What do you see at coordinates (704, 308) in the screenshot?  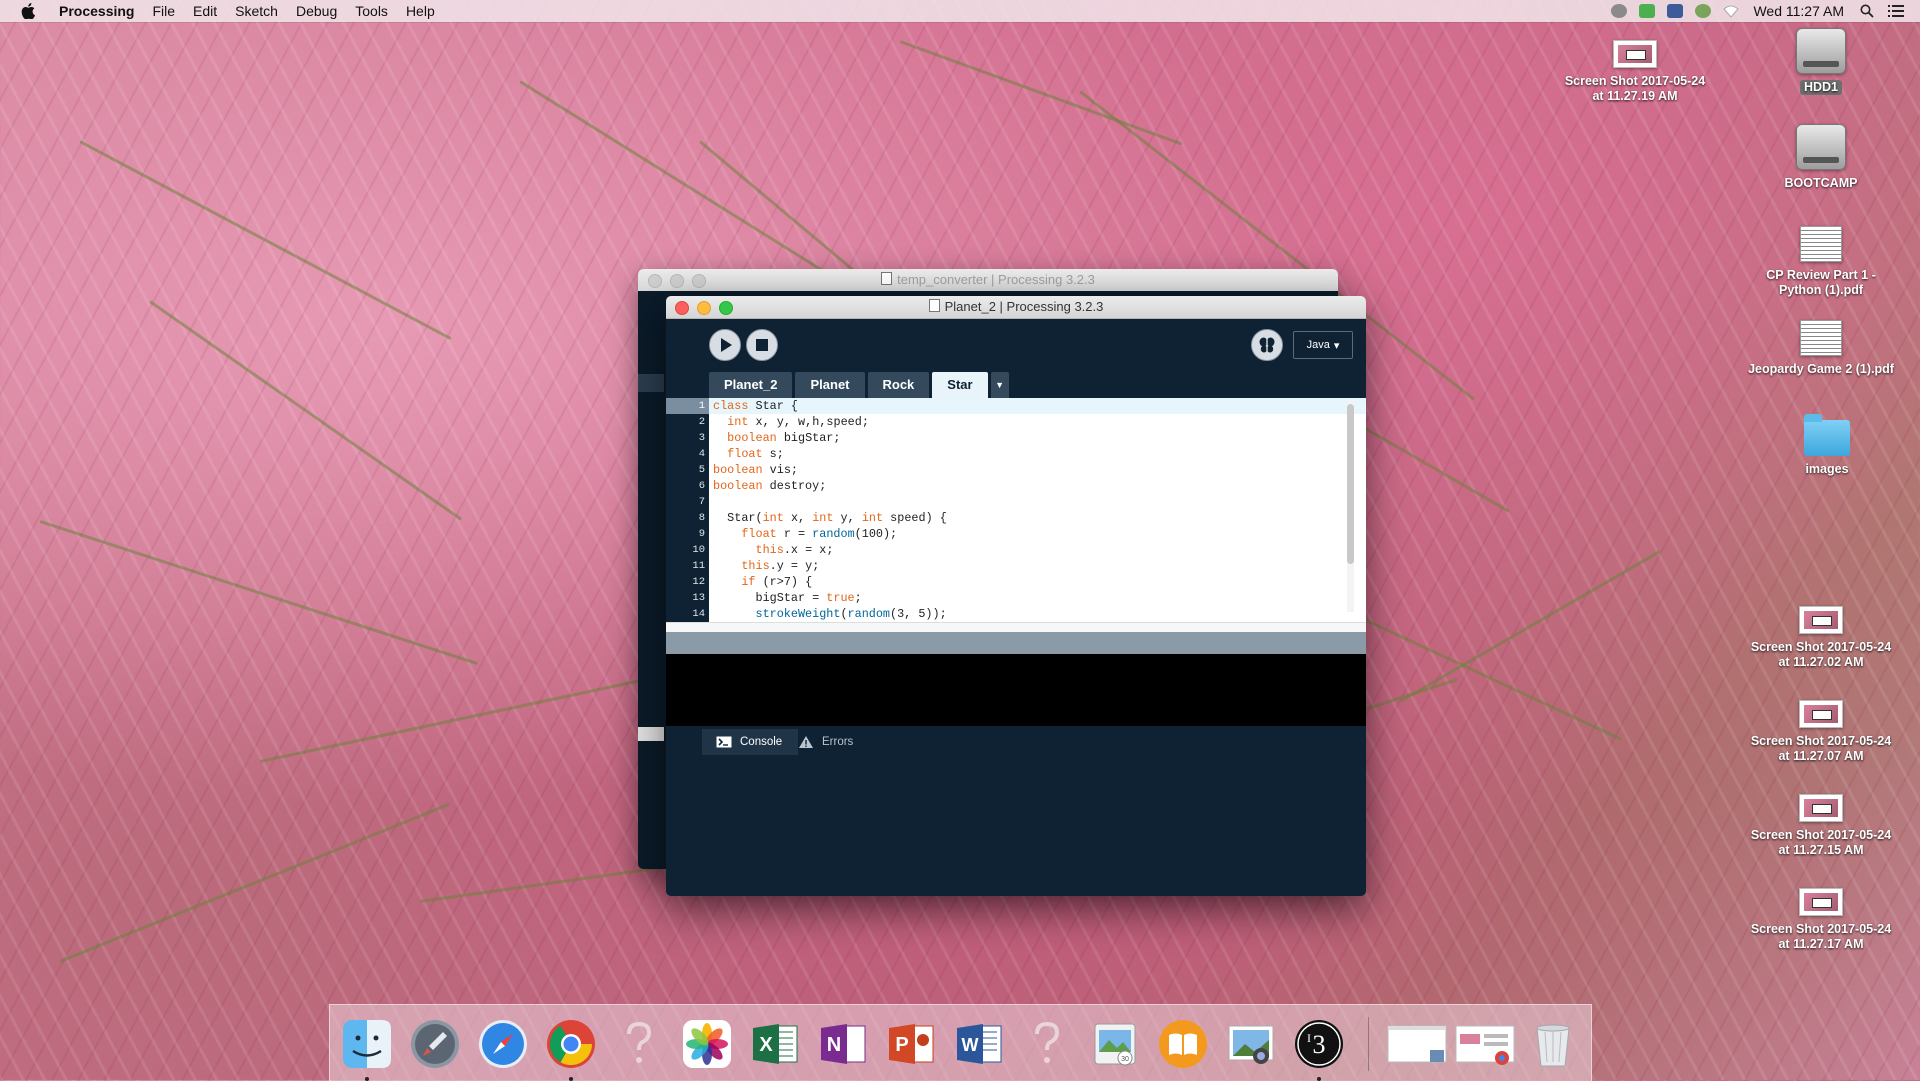 I see `minimize-button` at bounding box center [704, 308].